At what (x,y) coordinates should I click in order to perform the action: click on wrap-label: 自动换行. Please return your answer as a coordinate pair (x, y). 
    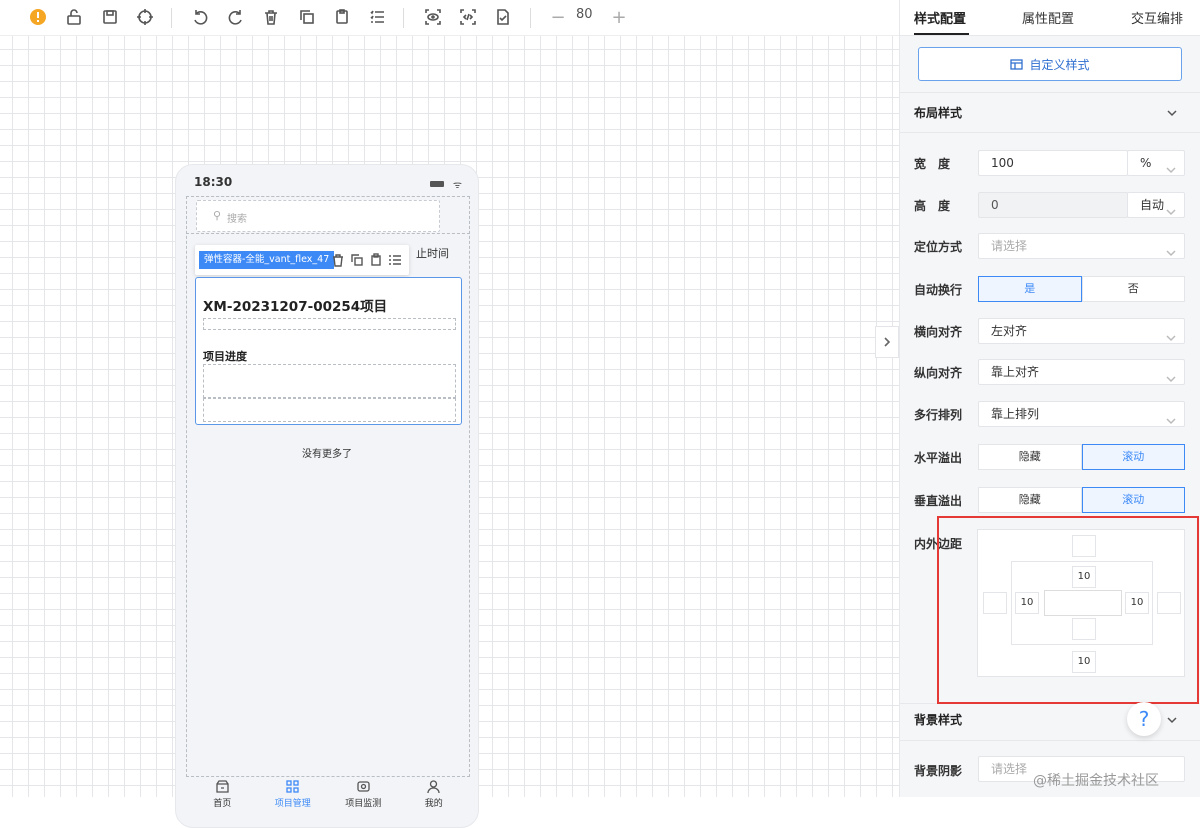
    Looking at the image, I should click on (938, 290).